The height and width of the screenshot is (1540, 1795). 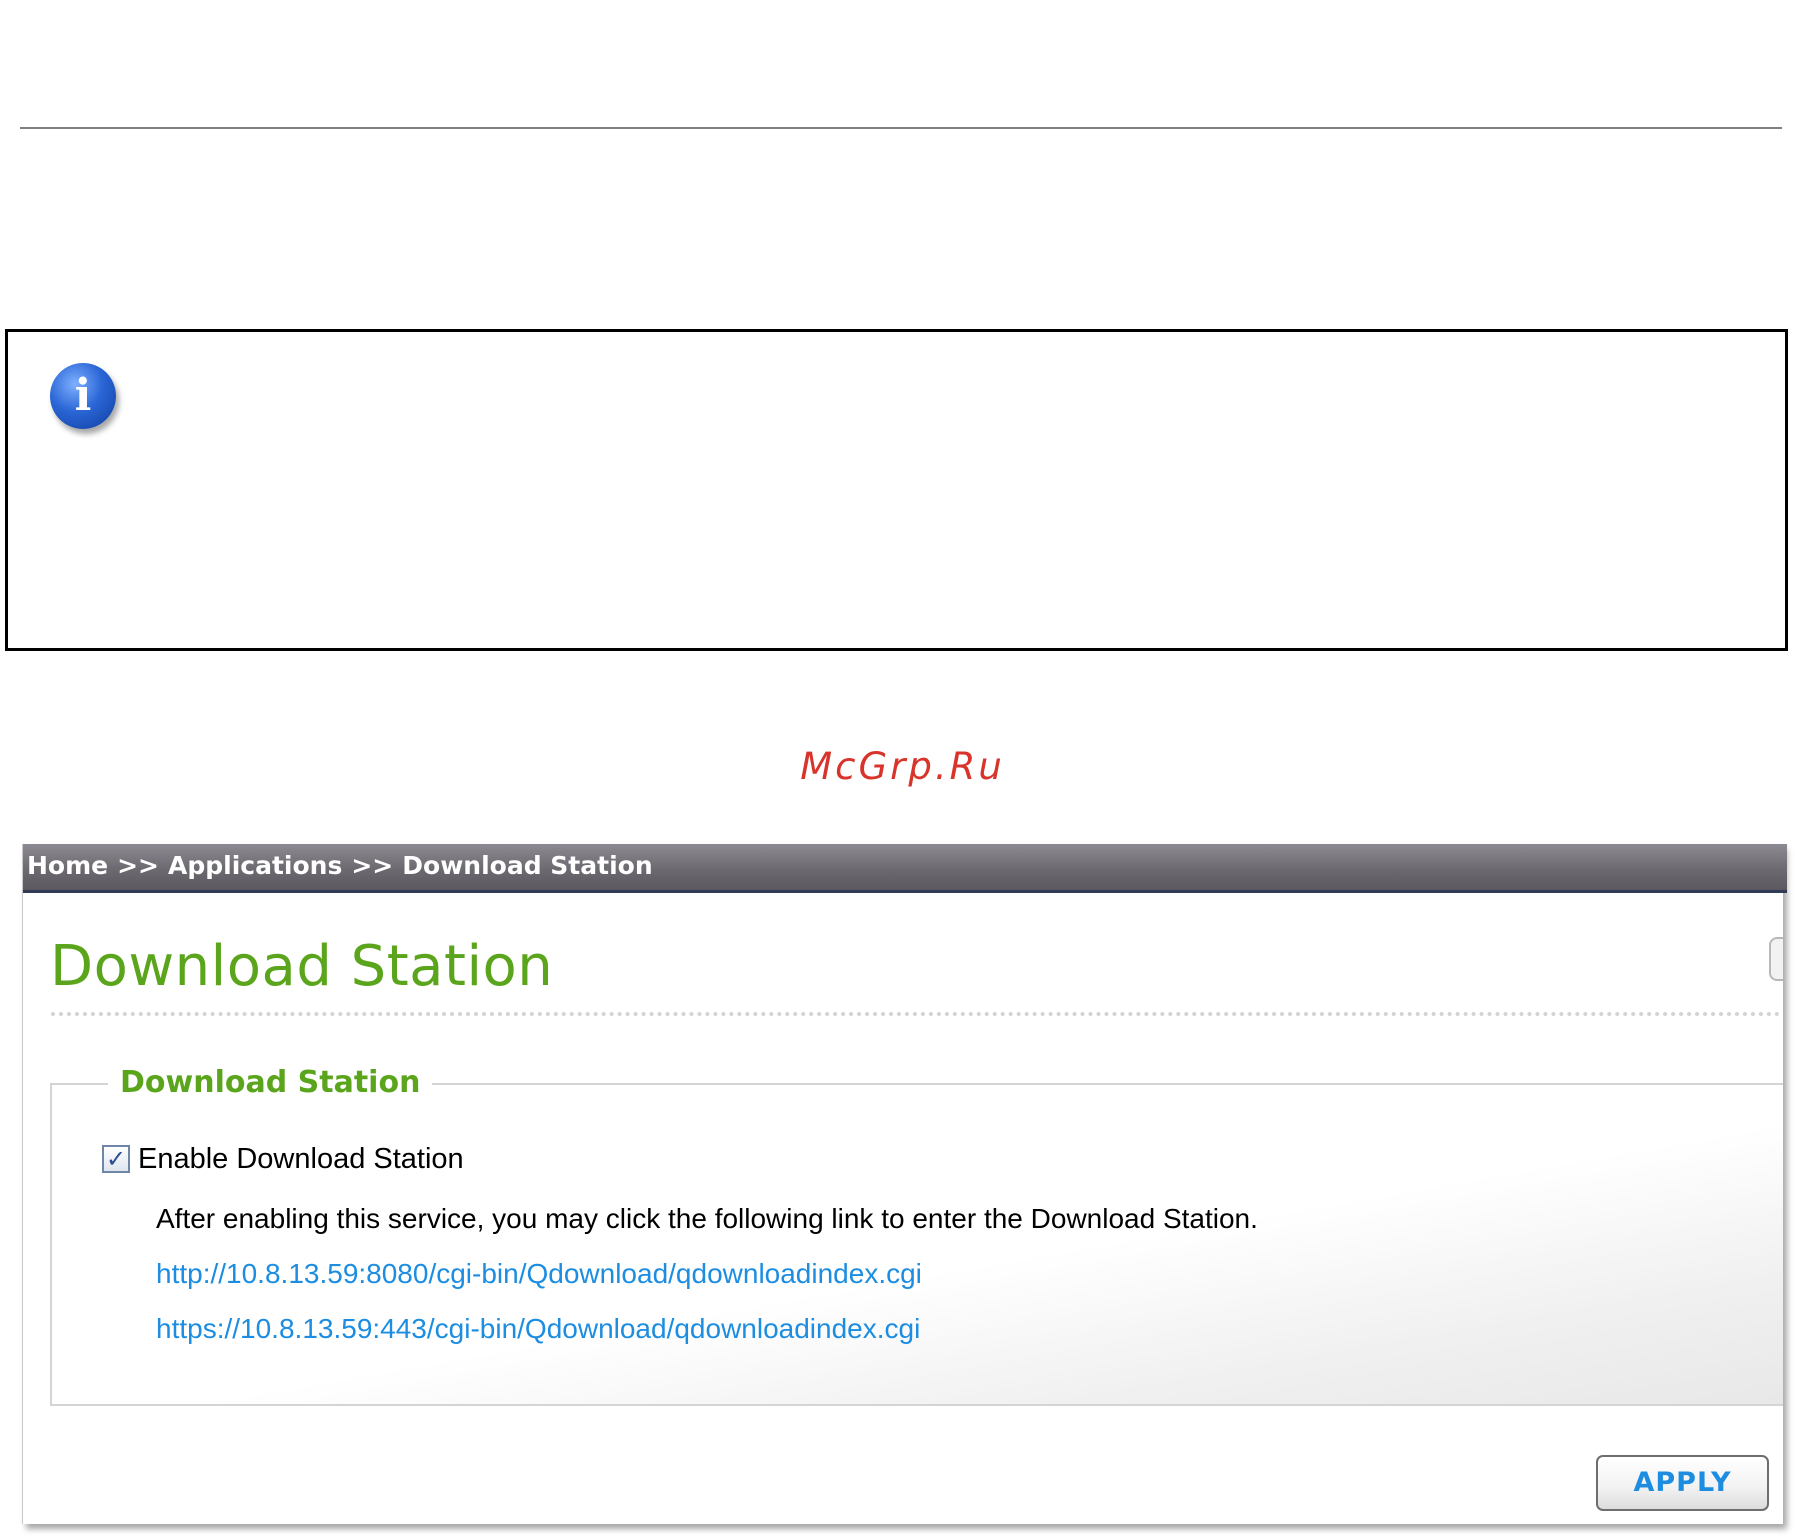 I want to click on breadcrumb-home: Home, so click(x=67, y=865).